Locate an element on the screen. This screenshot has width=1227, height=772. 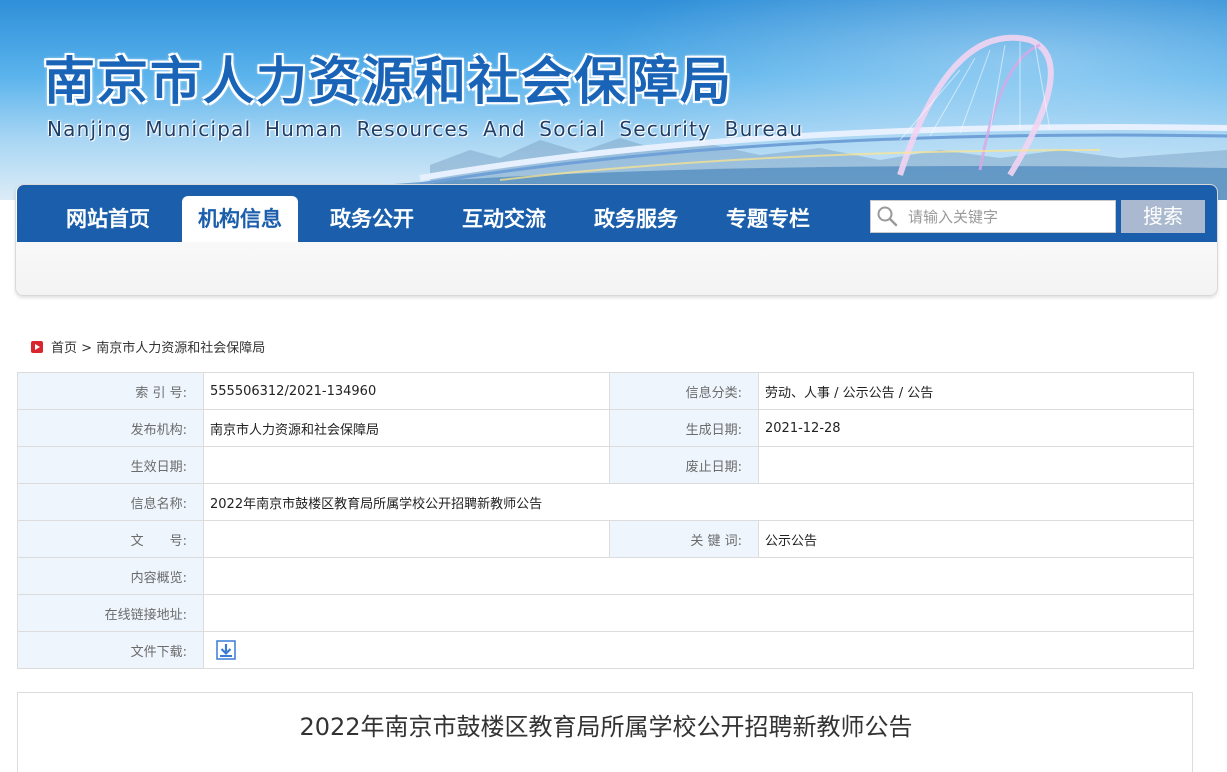
publisher-label: 发布机构: is located at coordinates (110, 428).